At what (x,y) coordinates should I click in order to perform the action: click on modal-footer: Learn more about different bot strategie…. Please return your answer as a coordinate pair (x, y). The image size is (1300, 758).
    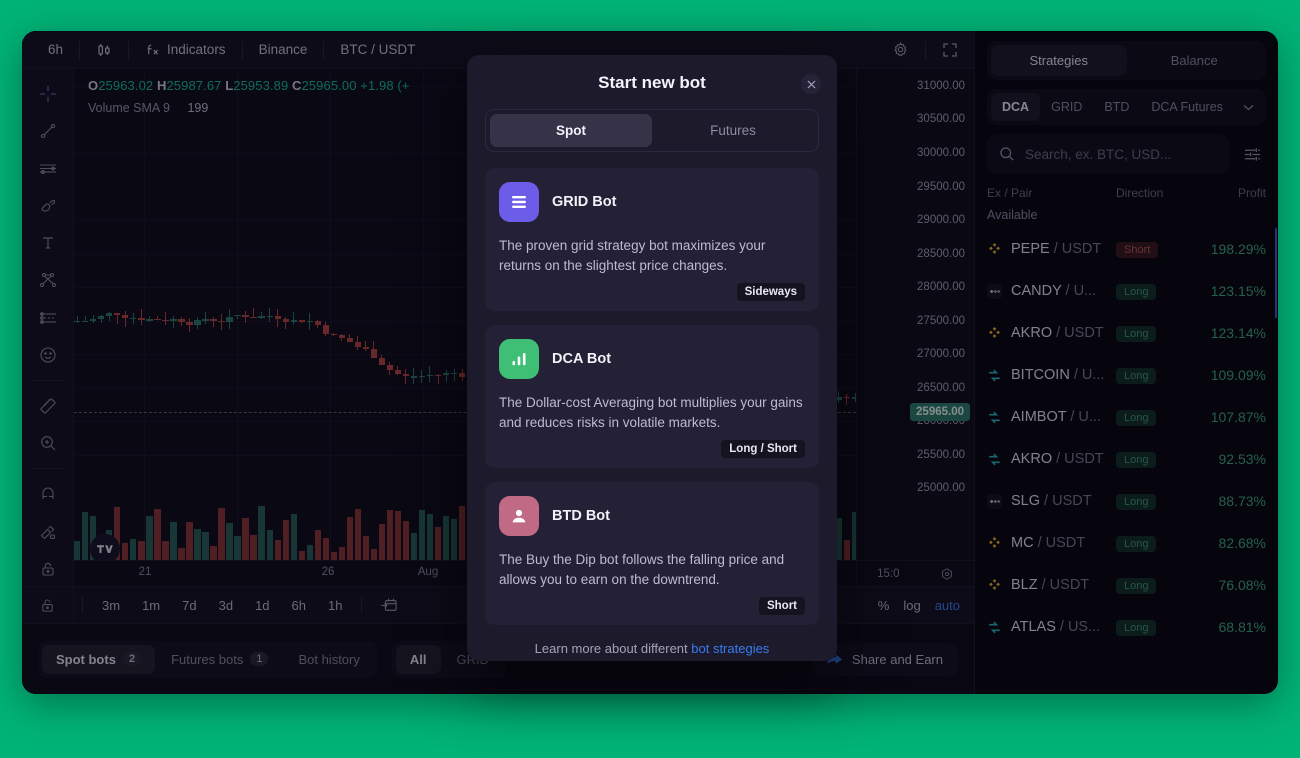
    Looking at the image, I should click on (652, 650).